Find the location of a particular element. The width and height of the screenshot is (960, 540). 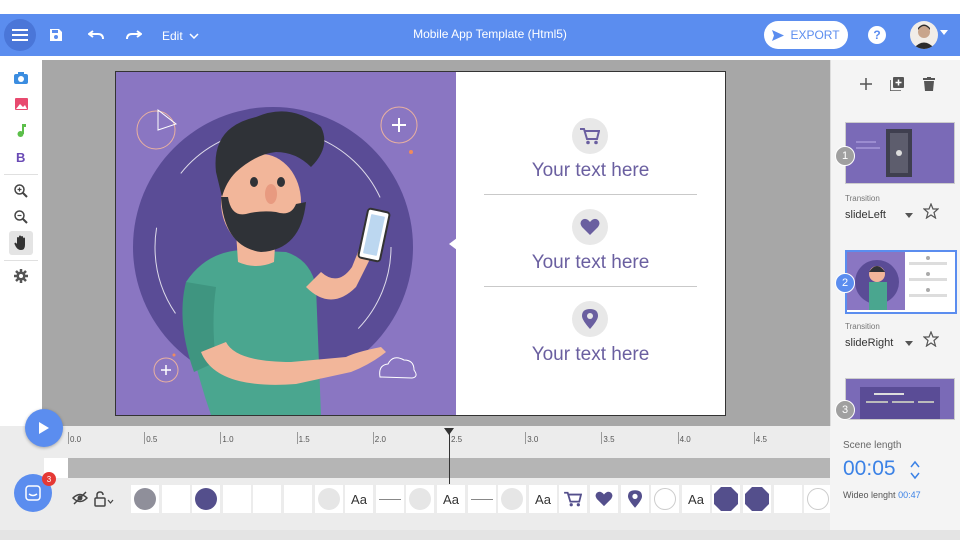

export-button: EXPORT is located at coordinates (806, 35).